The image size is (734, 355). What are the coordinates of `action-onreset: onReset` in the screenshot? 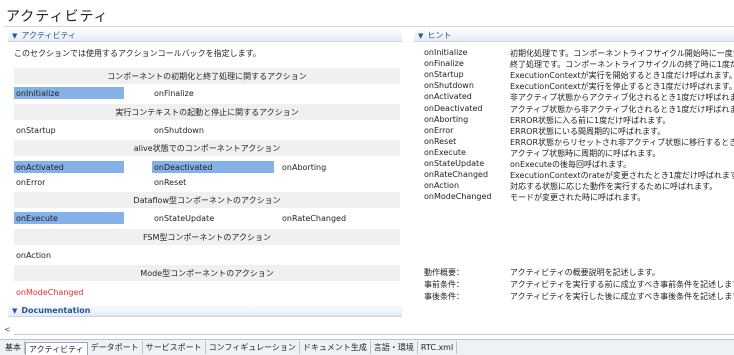 It's located at (169, 182).